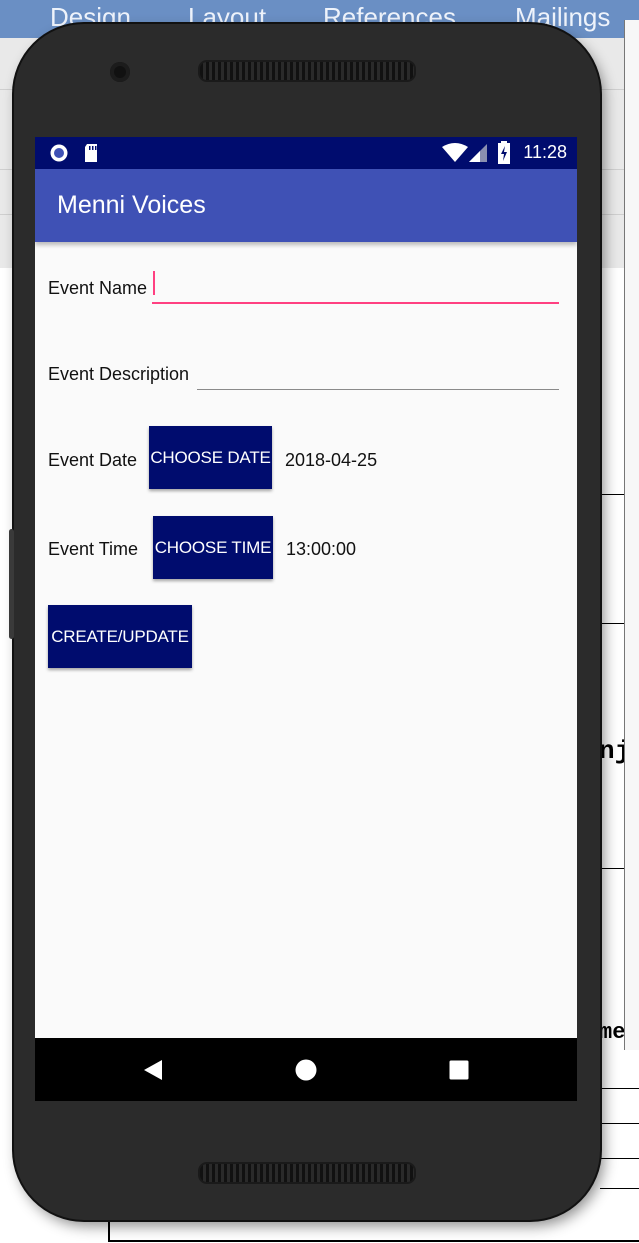 This screenshot has width=639, height=1243. Describe the element at coordinates (307, 71) in the screenshot. I see `earpiece-speaker` at that location.